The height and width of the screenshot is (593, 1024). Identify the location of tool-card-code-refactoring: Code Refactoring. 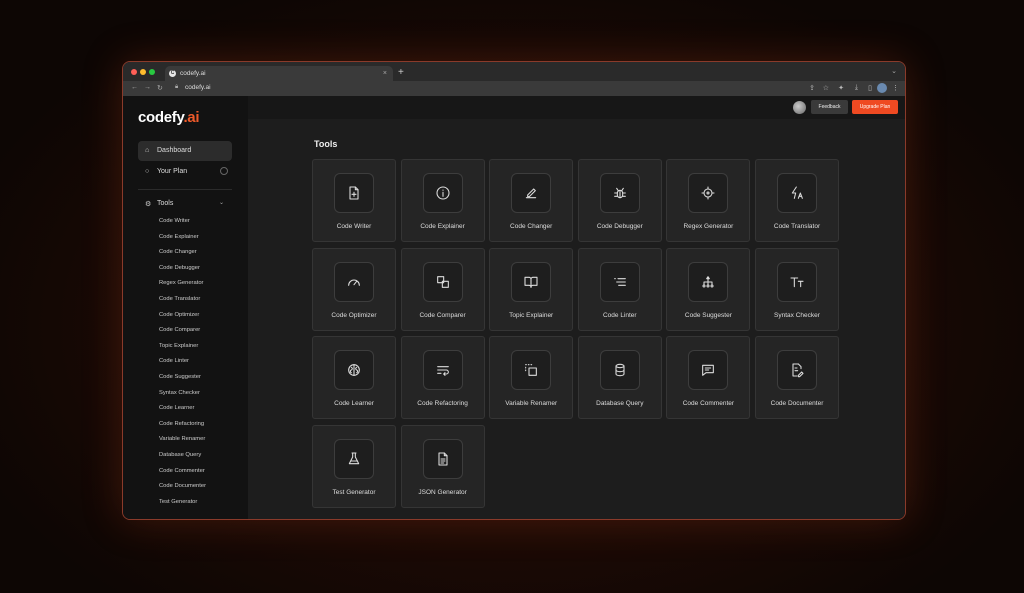
(442, 378).